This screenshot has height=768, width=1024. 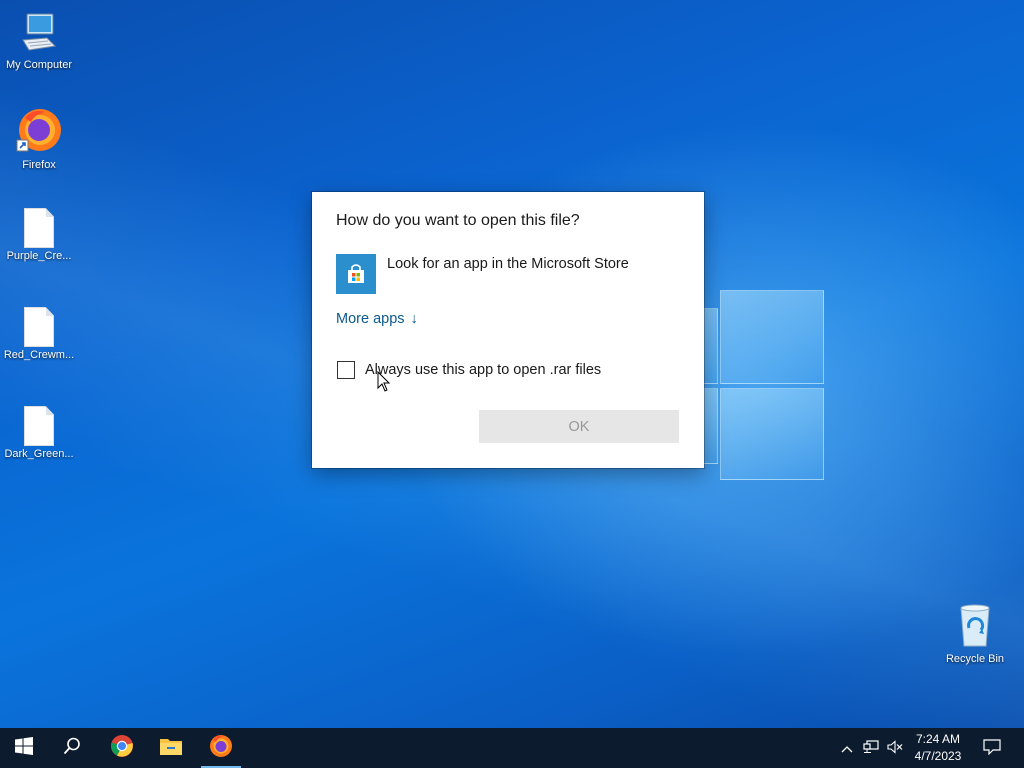 I want to click on desktop-icon-firefox: Firefox, so click(x=39, y=138).